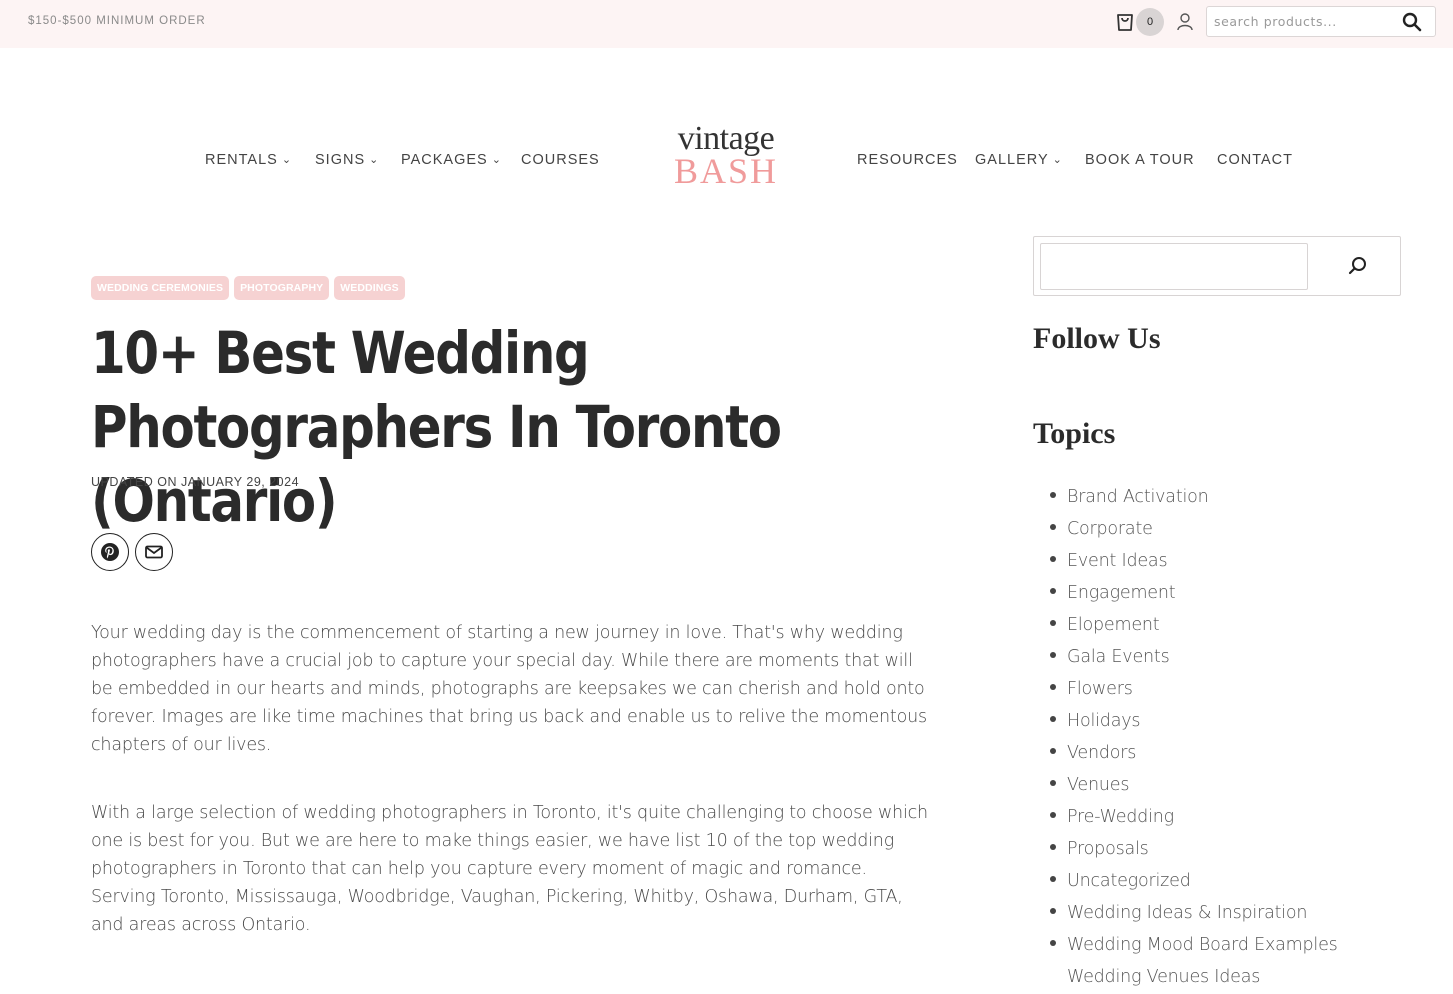 The width and height of the screenshot is (1453, 994). What do you see at coordinates (241, 160) in the screenshot?
I see `nav-rentals-label: RENTALS` at bounding box center [241, 160].